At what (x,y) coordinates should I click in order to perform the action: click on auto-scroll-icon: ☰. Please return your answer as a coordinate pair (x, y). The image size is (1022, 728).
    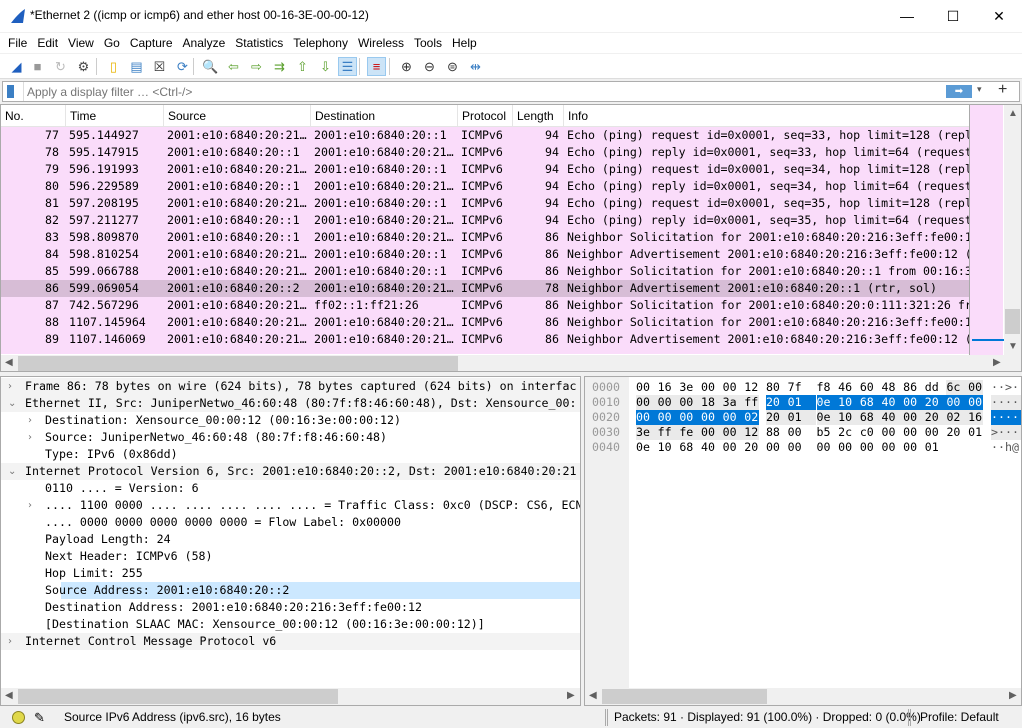
    Looking at the image, I should click on (347, 66).